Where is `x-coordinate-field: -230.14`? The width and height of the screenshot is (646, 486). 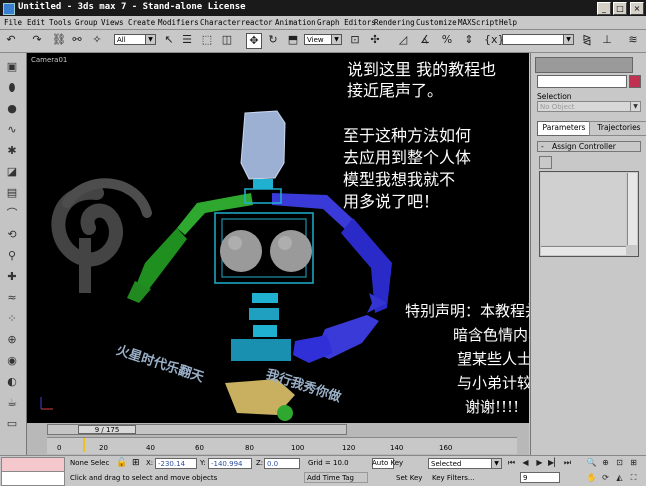 x-coordinate-field: -230.14 is located at coordinates (176, 463).